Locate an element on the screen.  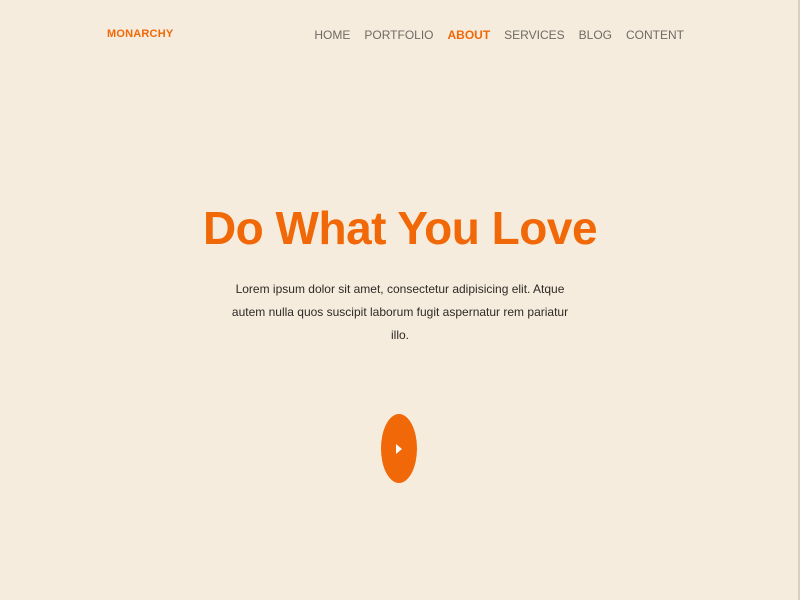
site-logo: MONARCHY is located at coordinates (140, 34).